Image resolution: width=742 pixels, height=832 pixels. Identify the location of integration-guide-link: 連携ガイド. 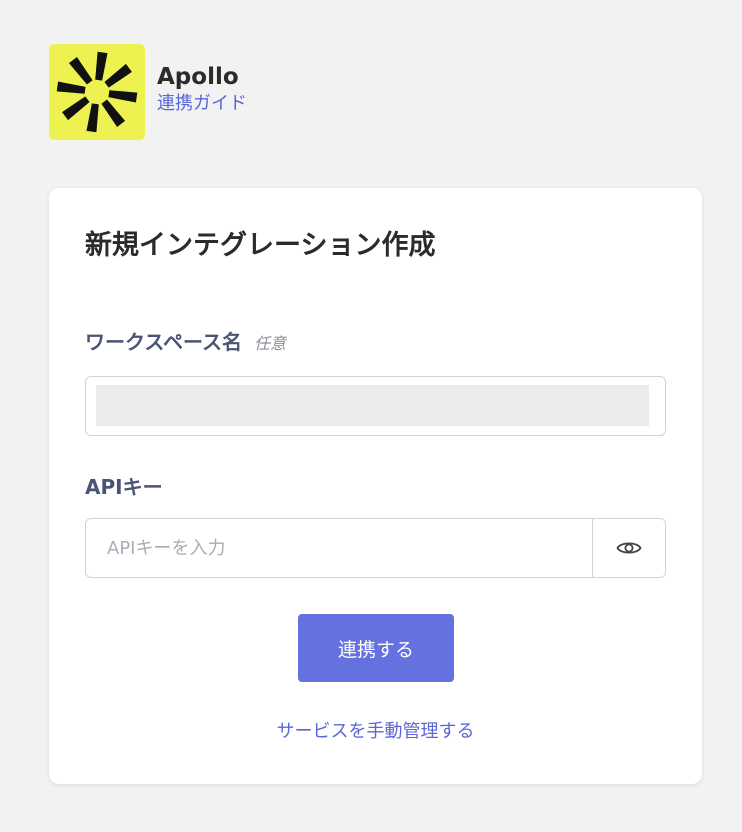
(202, 104).